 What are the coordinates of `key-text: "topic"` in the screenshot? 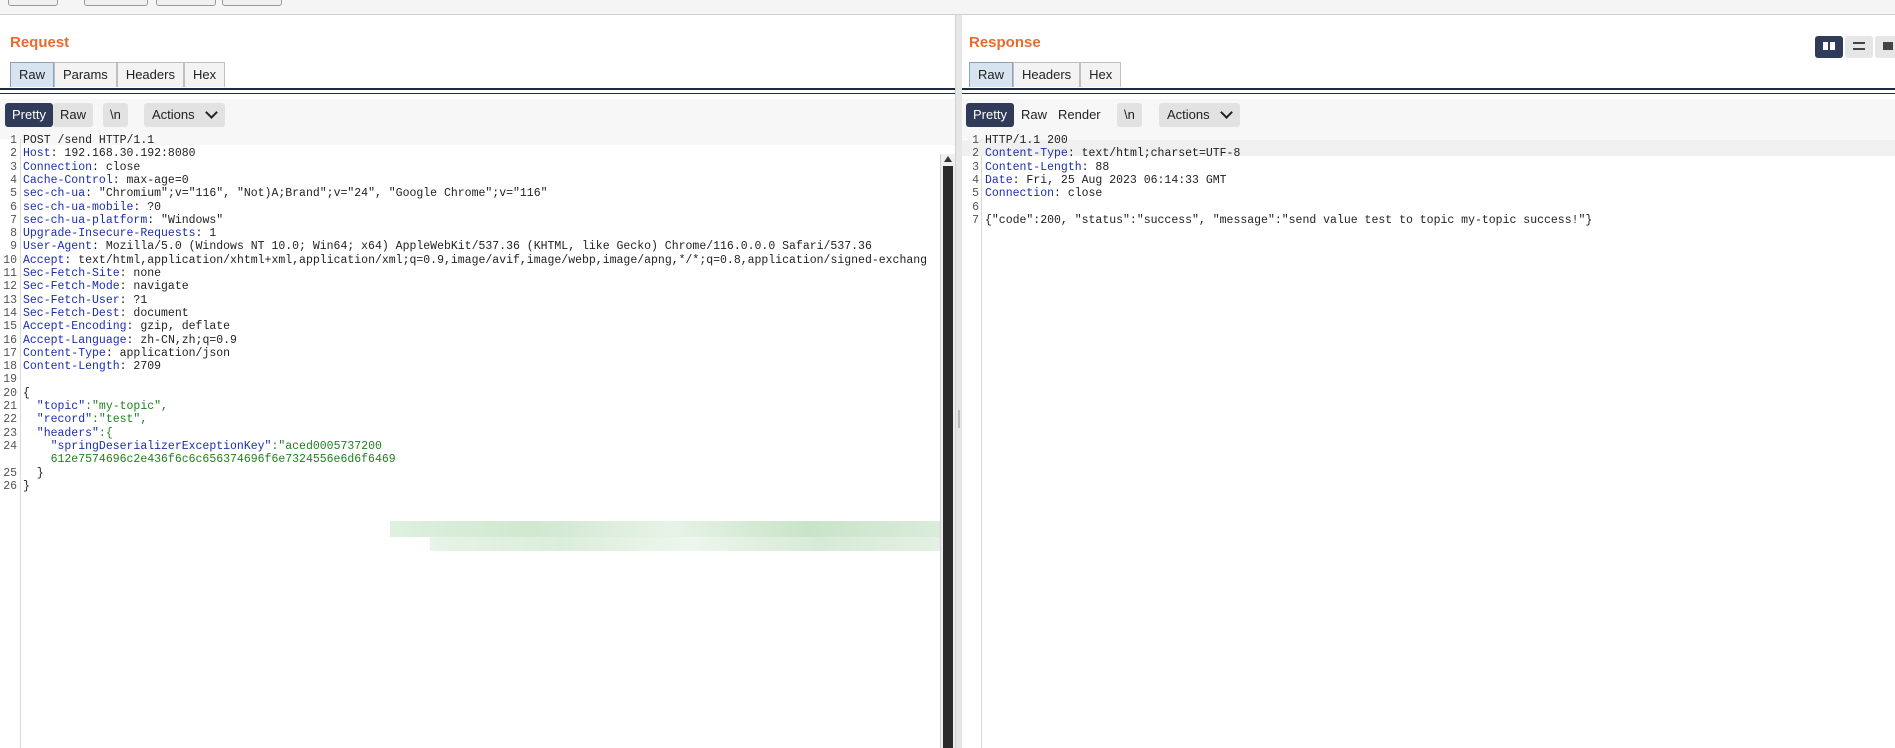 It's located at (54, 406).